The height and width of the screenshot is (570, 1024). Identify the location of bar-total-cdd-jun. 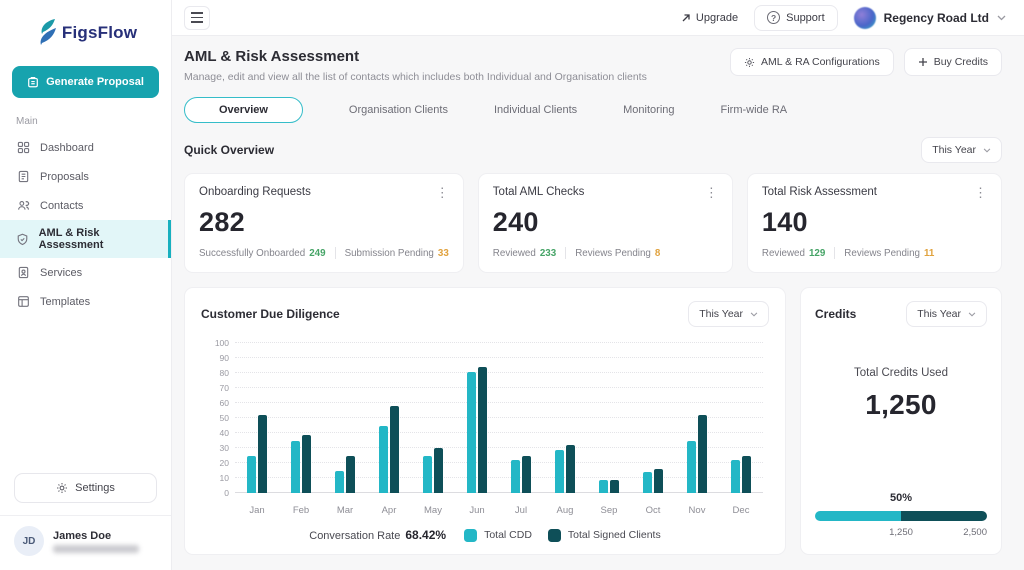
(471, 432).